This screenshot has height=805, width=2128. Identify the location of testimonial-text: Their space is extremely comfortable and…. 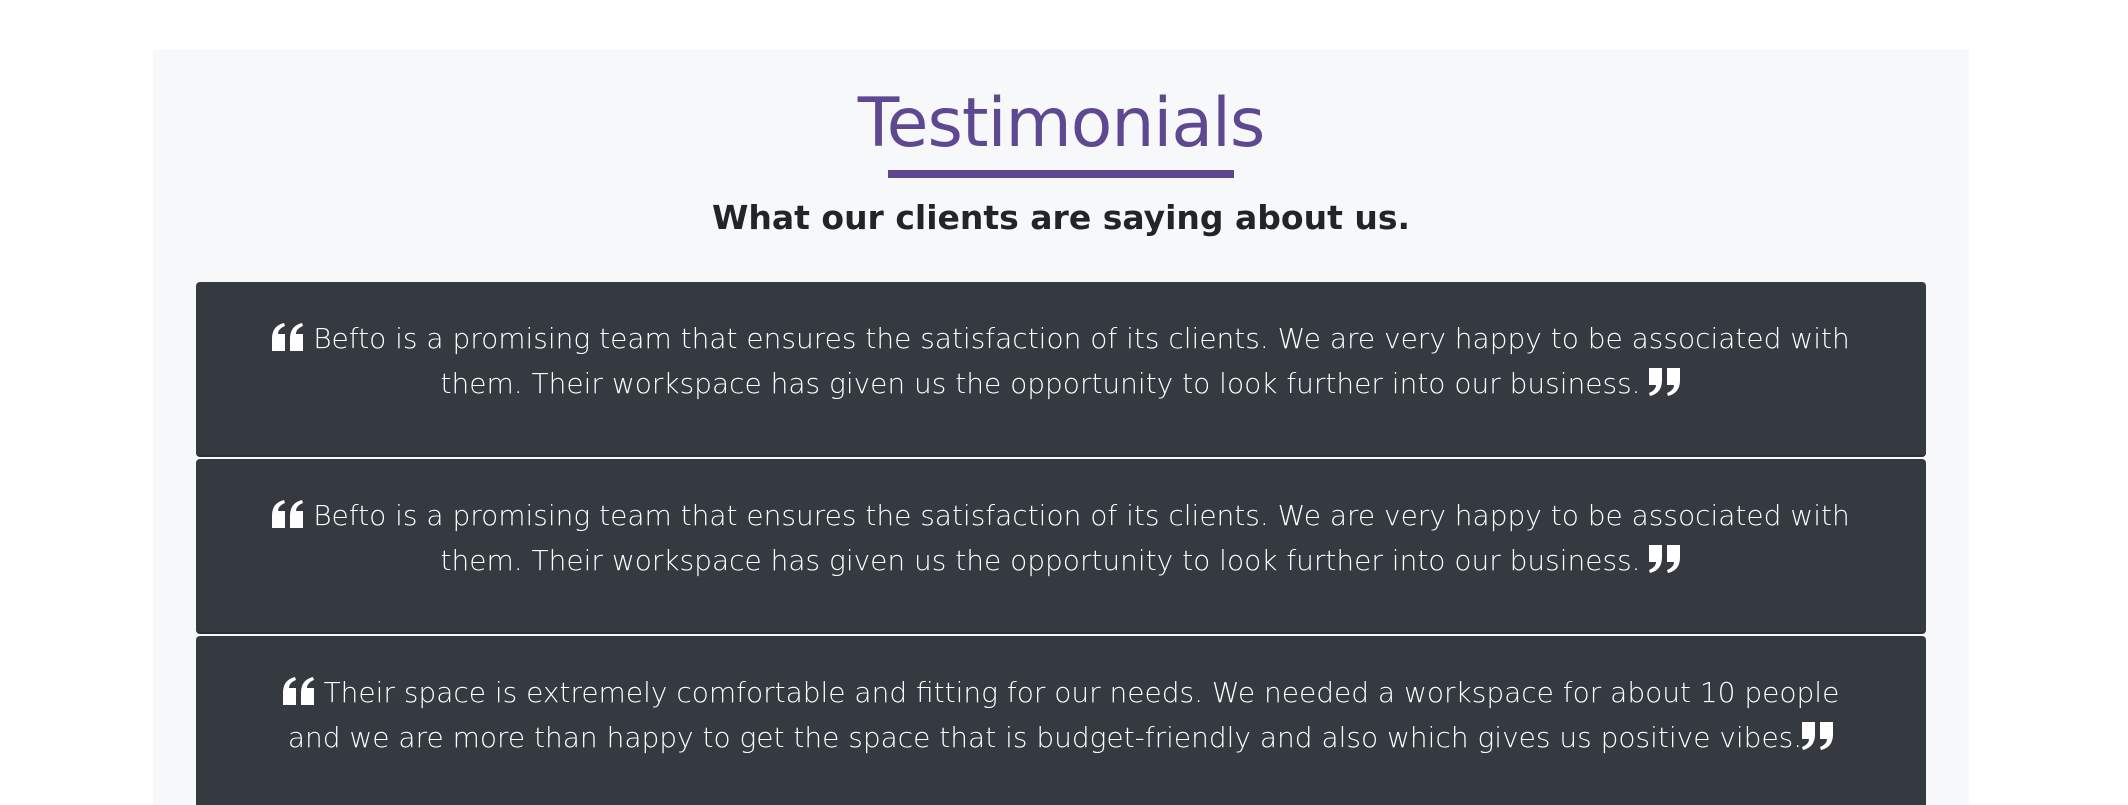
(1063, 715).